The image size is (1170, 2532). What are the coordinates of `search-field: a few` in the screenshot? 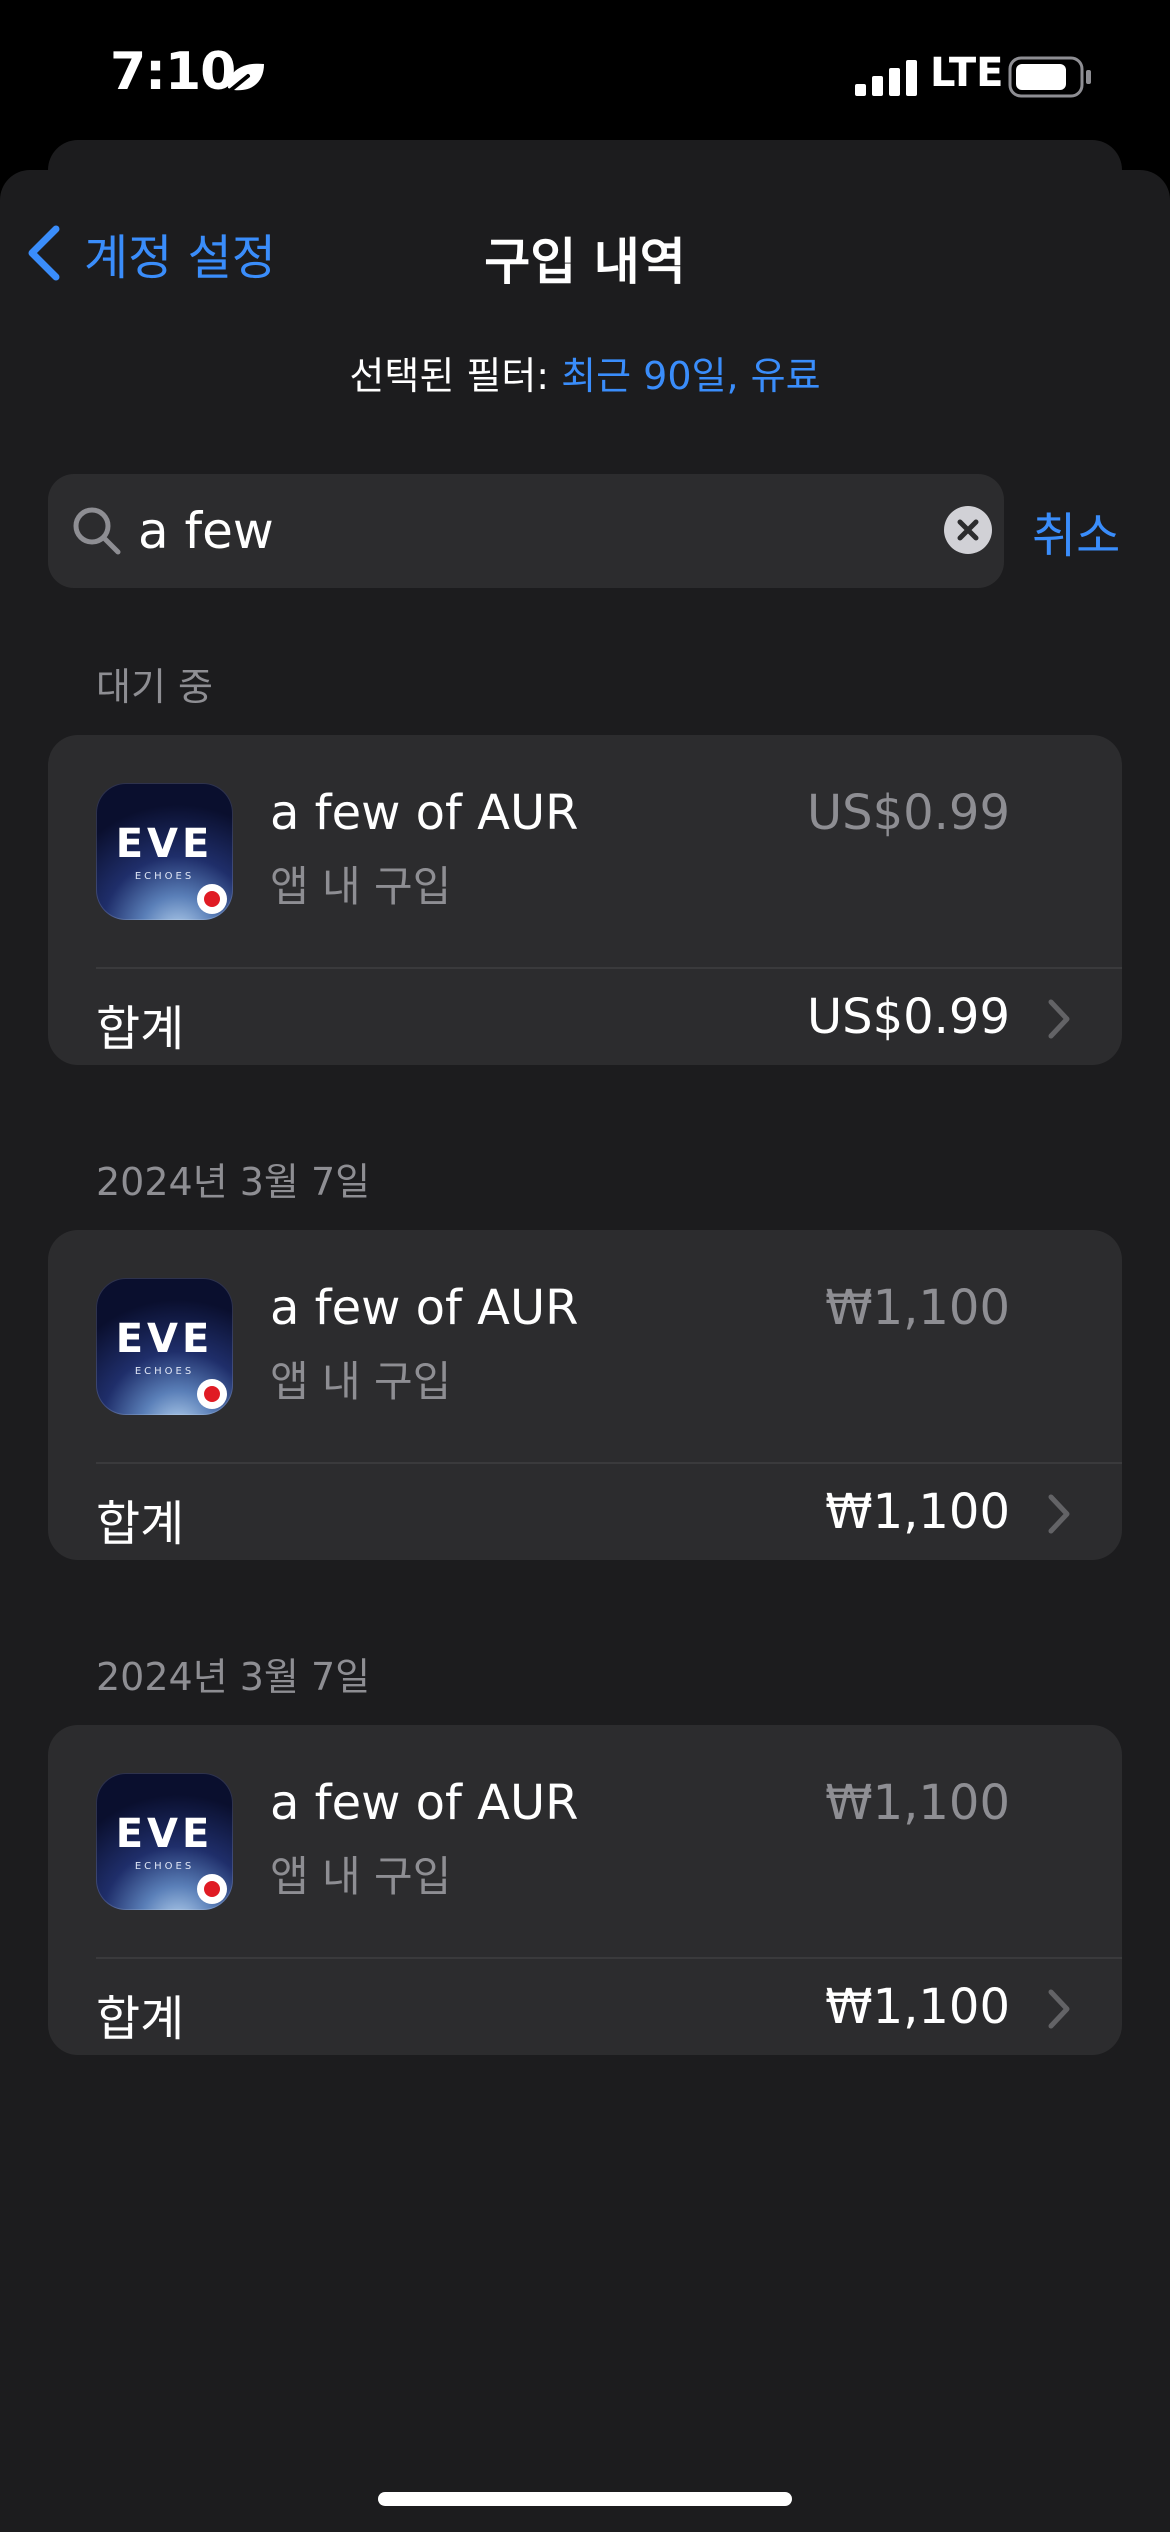 It's located at (526, 531).